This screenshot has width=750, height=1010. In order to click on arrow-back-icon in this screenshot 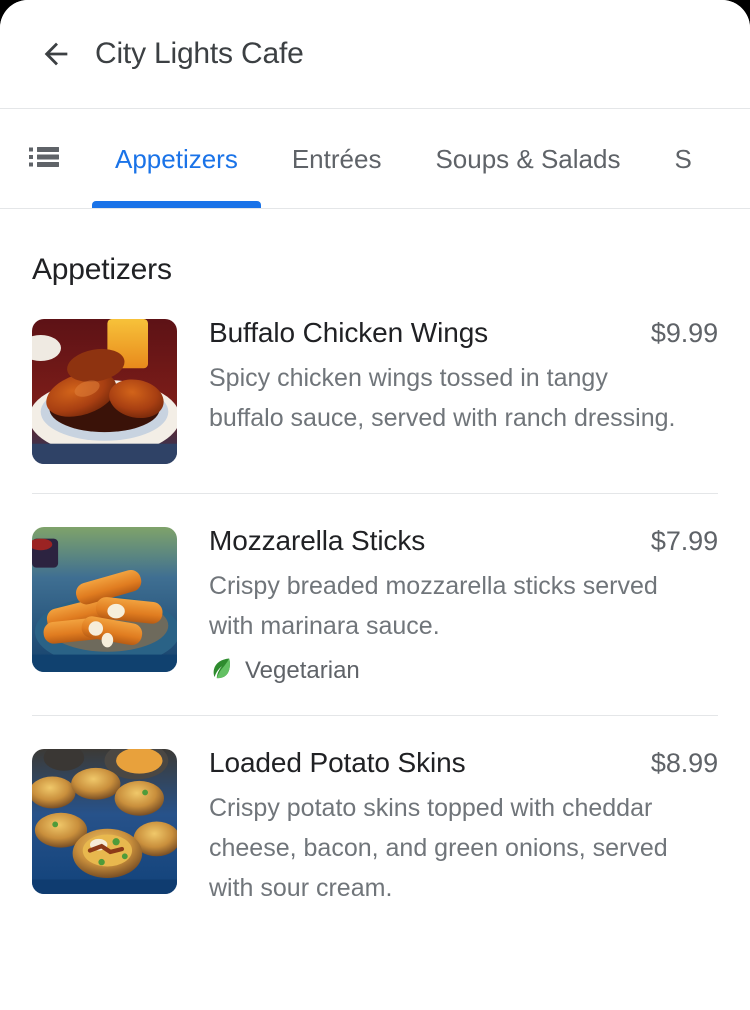, I will do `click(56, 54)`.